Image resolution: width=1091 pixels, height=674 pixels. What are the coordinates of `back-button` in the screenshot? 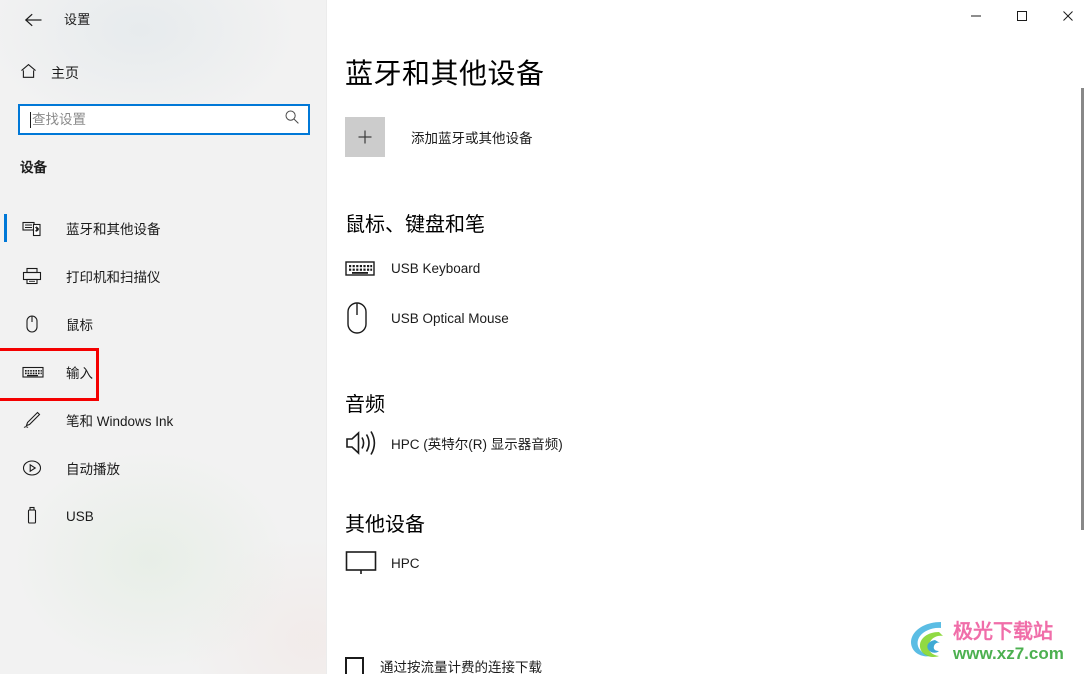 It's located at (34, 20).